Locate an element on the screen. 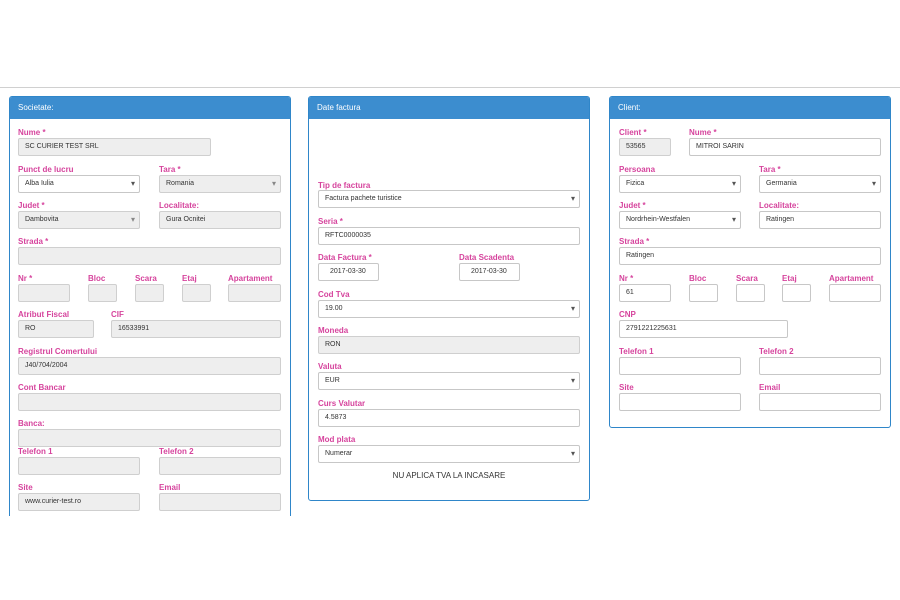 The image size is (900, 600). client-code-field: 53565 is located at coordinates (645, 147).